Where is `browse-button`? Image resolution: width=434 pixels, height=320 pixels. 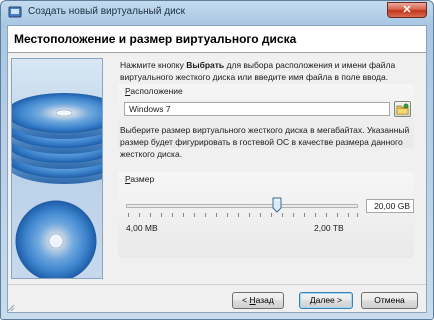
browse-button is located at coordinates (402, 109).